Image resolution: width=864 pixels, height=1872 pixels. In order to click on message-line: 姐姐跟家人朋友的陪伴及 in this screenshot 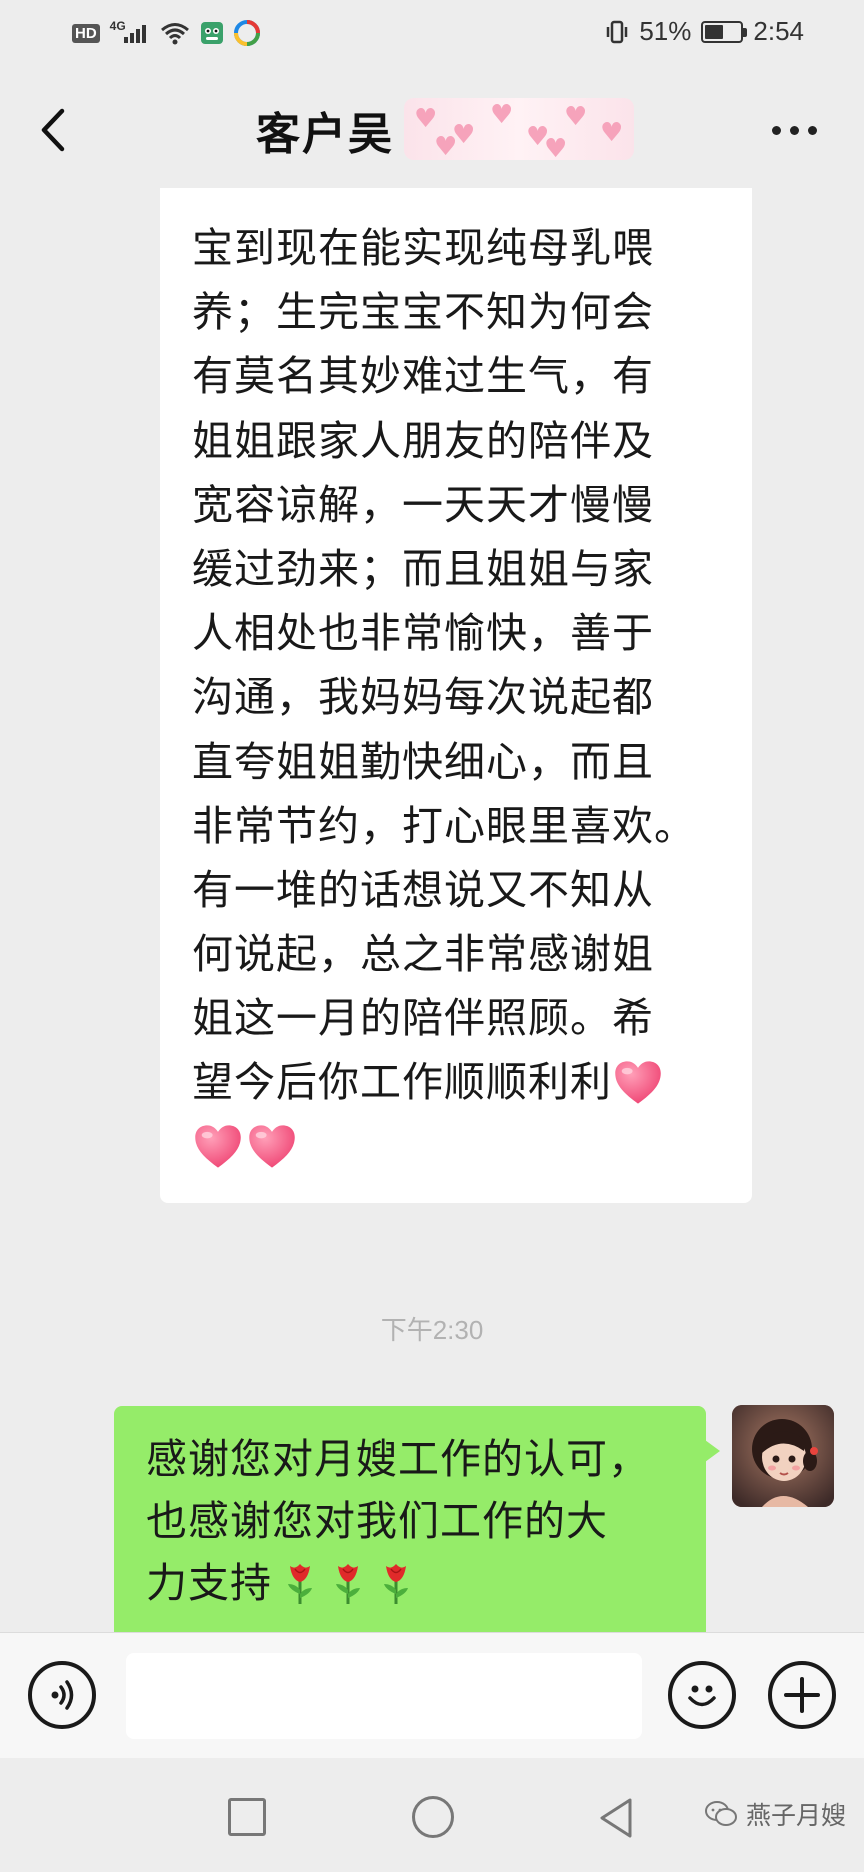, I will do `click(459, 441)`.